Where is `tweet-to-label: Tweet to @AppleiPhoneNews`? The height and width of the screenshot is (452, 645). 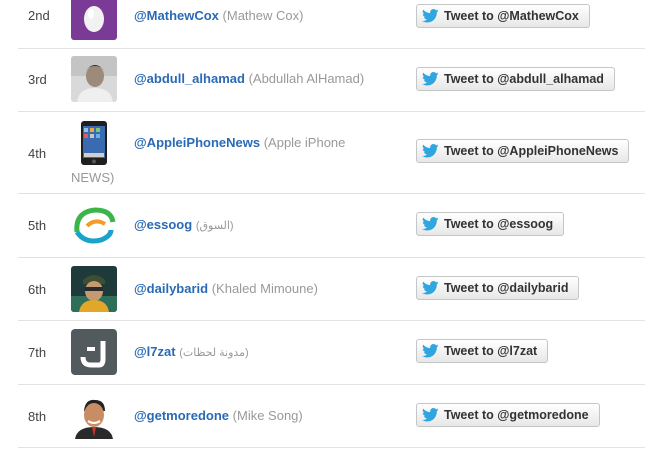
tweet-to-label: Tweet to @AppleiPhoneNews is located at coordinates (531, 151).